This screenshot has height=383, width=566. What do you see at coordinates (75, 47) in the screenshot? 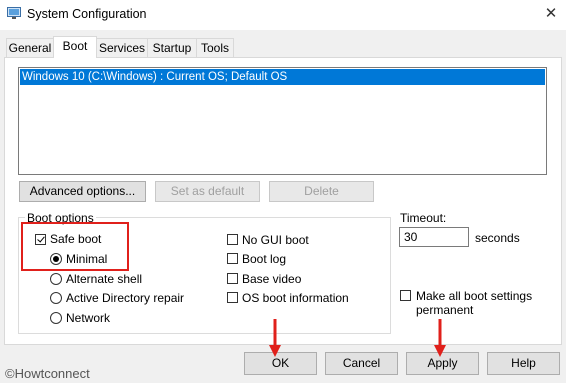
I see `tab-boot: Boot` at bounding box center [75, 47].